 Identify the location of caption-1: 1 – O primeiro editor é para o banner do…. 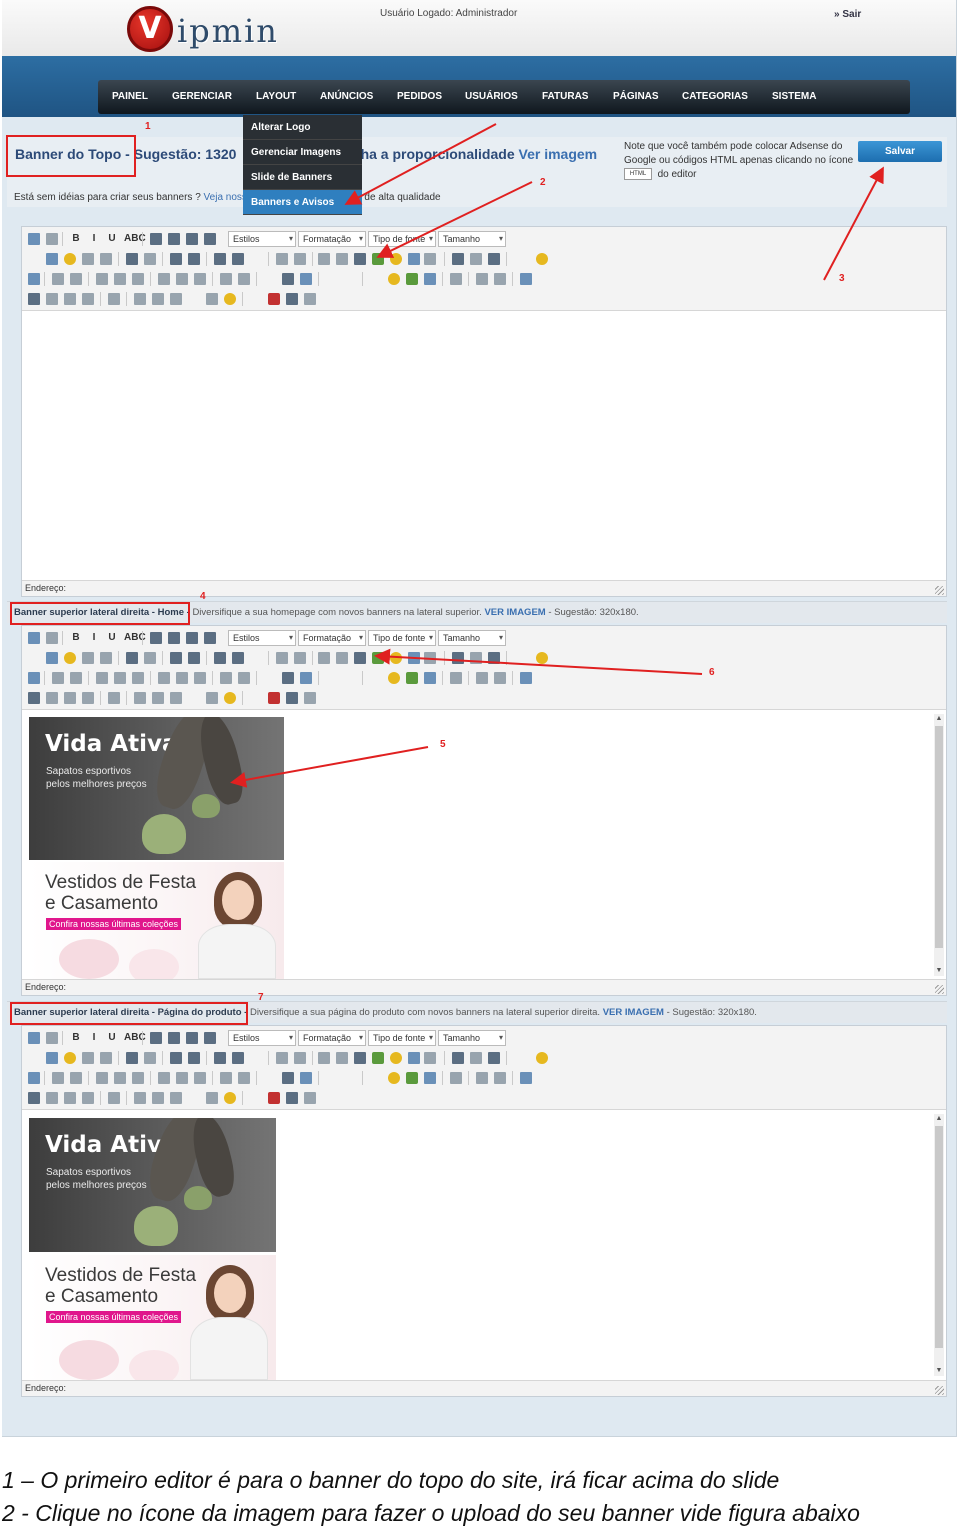
(391, 1480).